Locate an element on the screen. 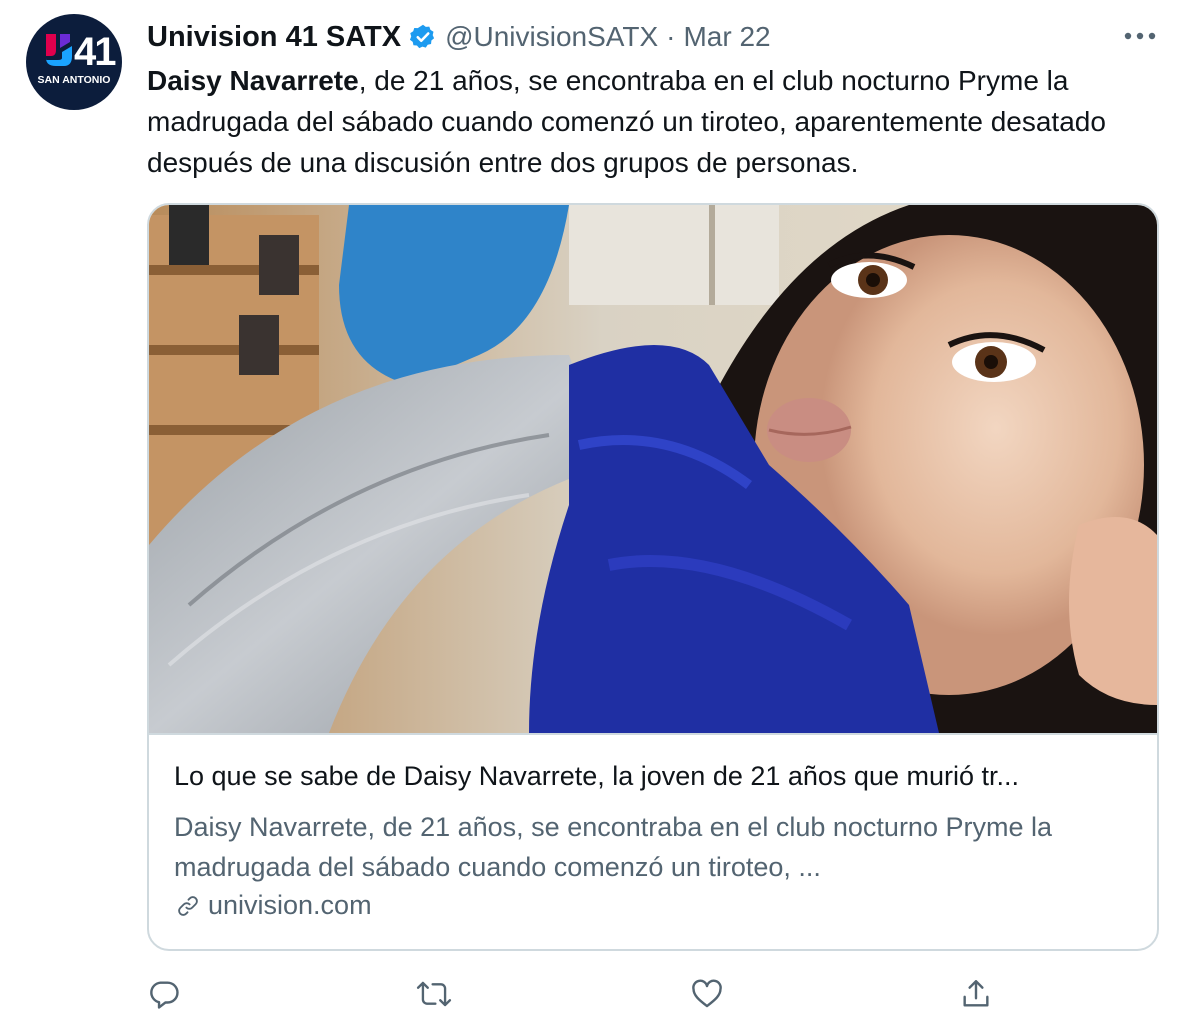 This screenshot has width=1188, height=1024. retweet-icon is located at coordinates (434, 994).